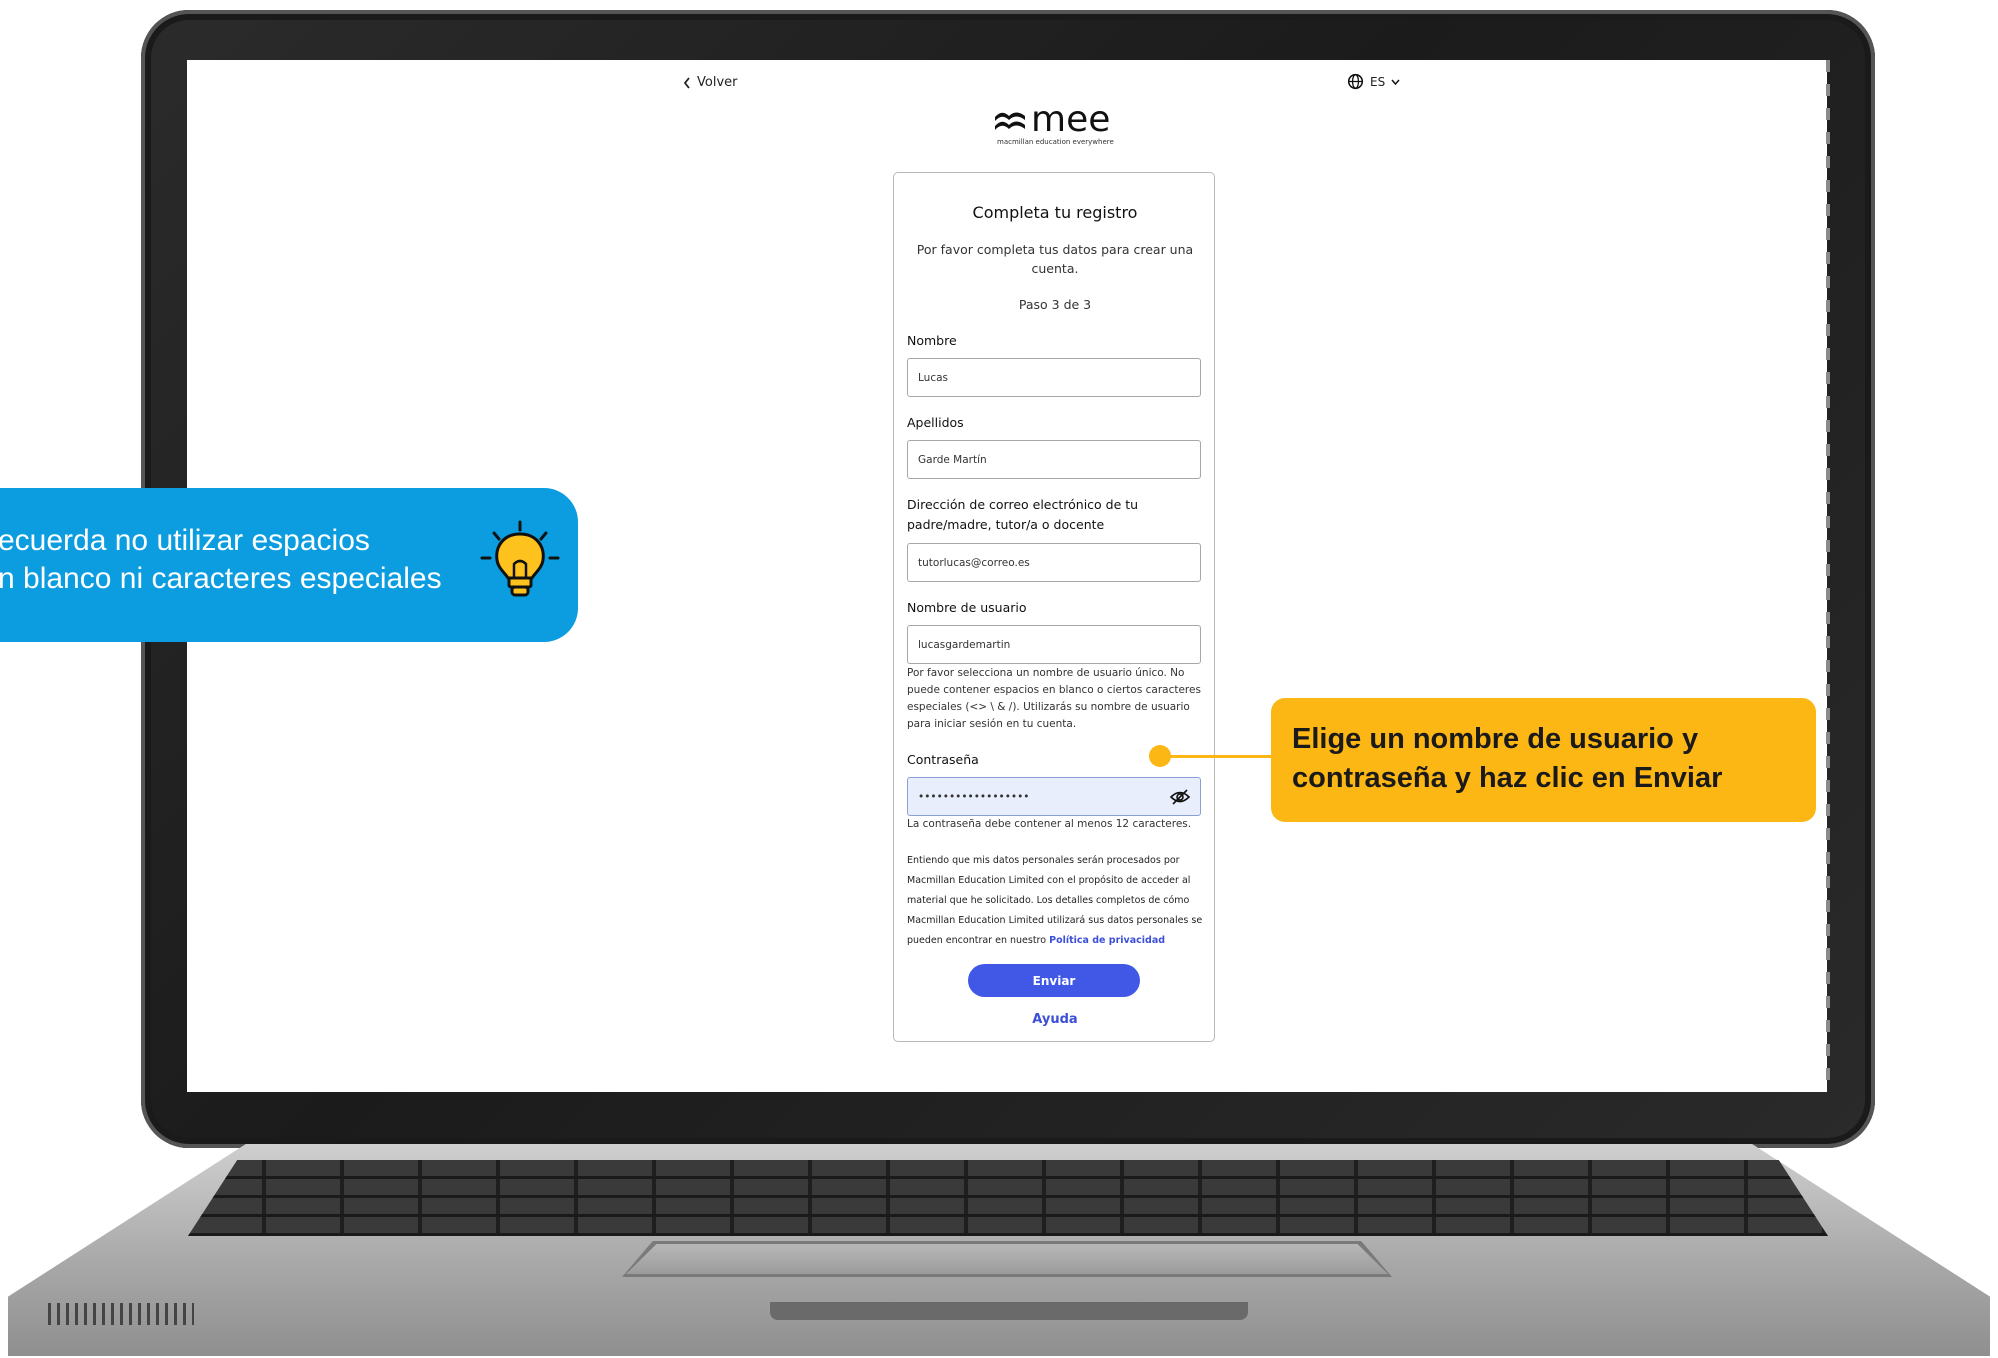 The image size is (1998, 1358). I want to click on email-input: tutorlucas@correo.es, so click(1054, 562).